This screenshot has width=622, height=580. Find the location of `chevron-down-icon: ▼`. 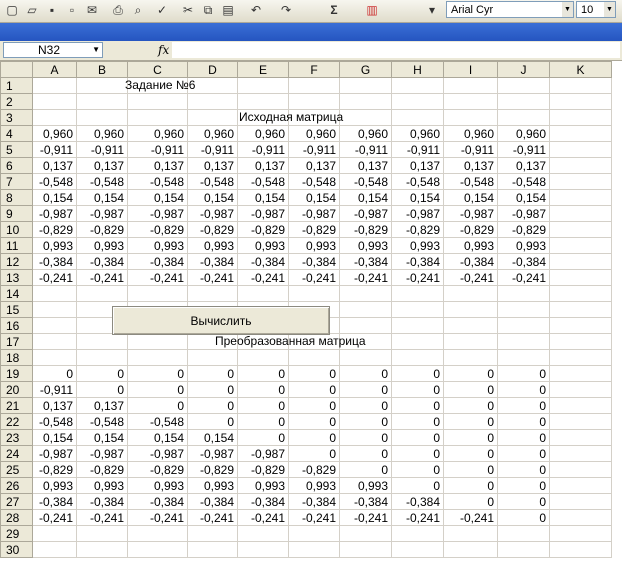

chevron-down-icon: ▼ is located at coordinates (567, 9).